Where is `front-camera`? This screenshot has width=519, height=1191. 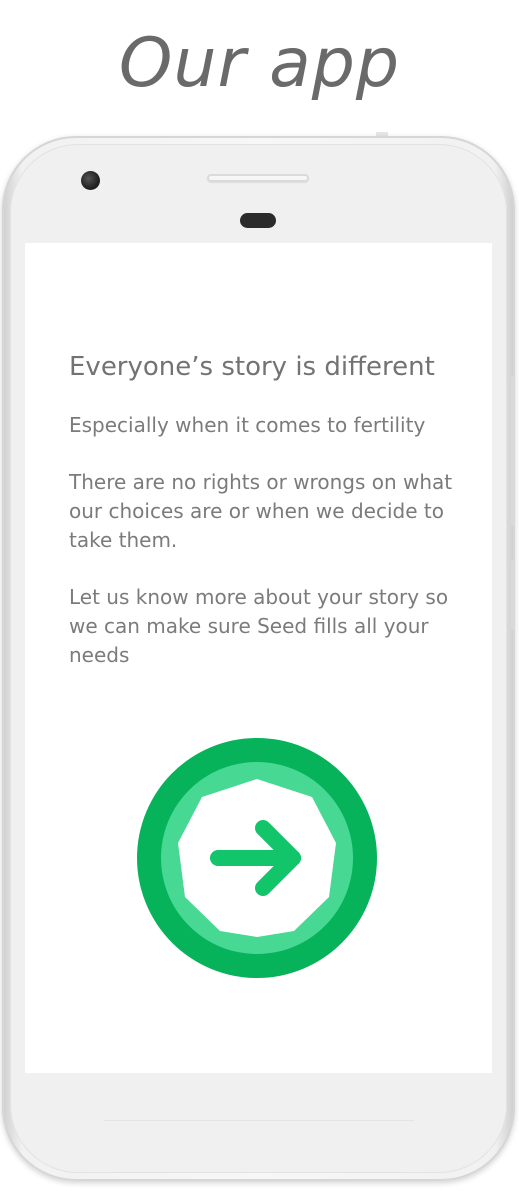
front-camera is located at coordinates (90, 180).